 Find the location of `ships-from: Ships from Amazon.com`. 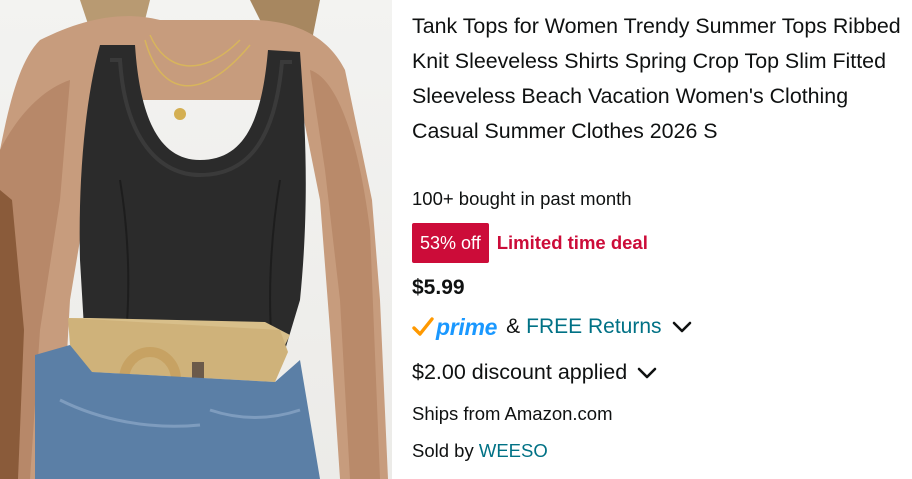

ships-from: Ships from Amazon.com is located at coordinates (512, 413).